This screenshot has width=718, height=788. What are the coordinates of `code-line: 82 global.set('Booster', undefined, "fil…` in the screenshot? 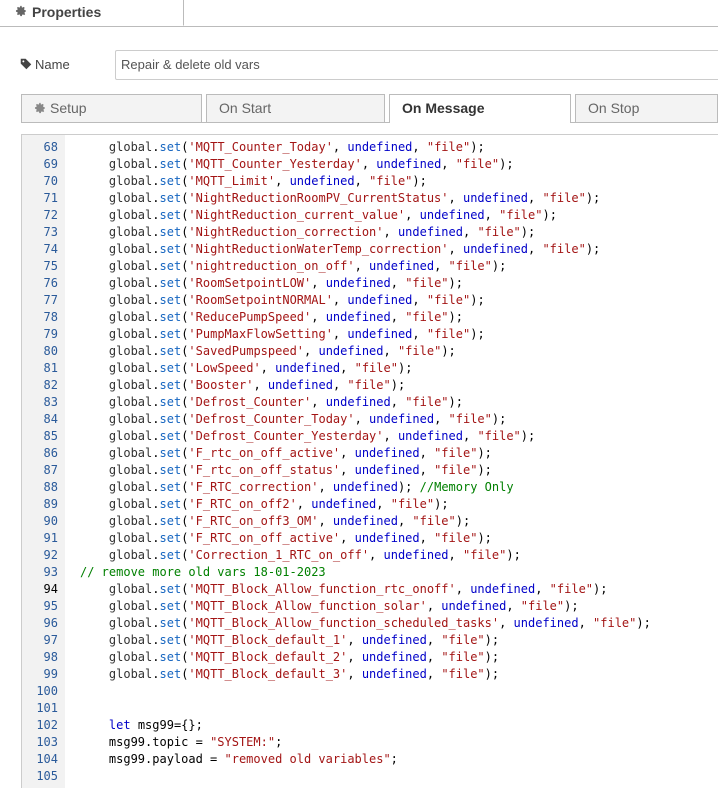 It's located at (370, 385).